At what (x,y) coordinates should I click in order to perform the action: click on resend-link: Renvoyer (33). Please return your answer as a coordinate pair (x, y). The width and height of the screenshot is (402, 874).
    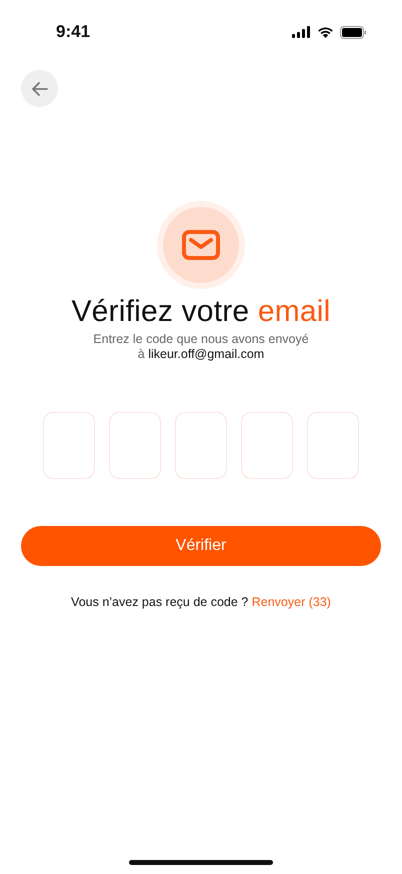
    Looking at the image, I should click on (291, 602).